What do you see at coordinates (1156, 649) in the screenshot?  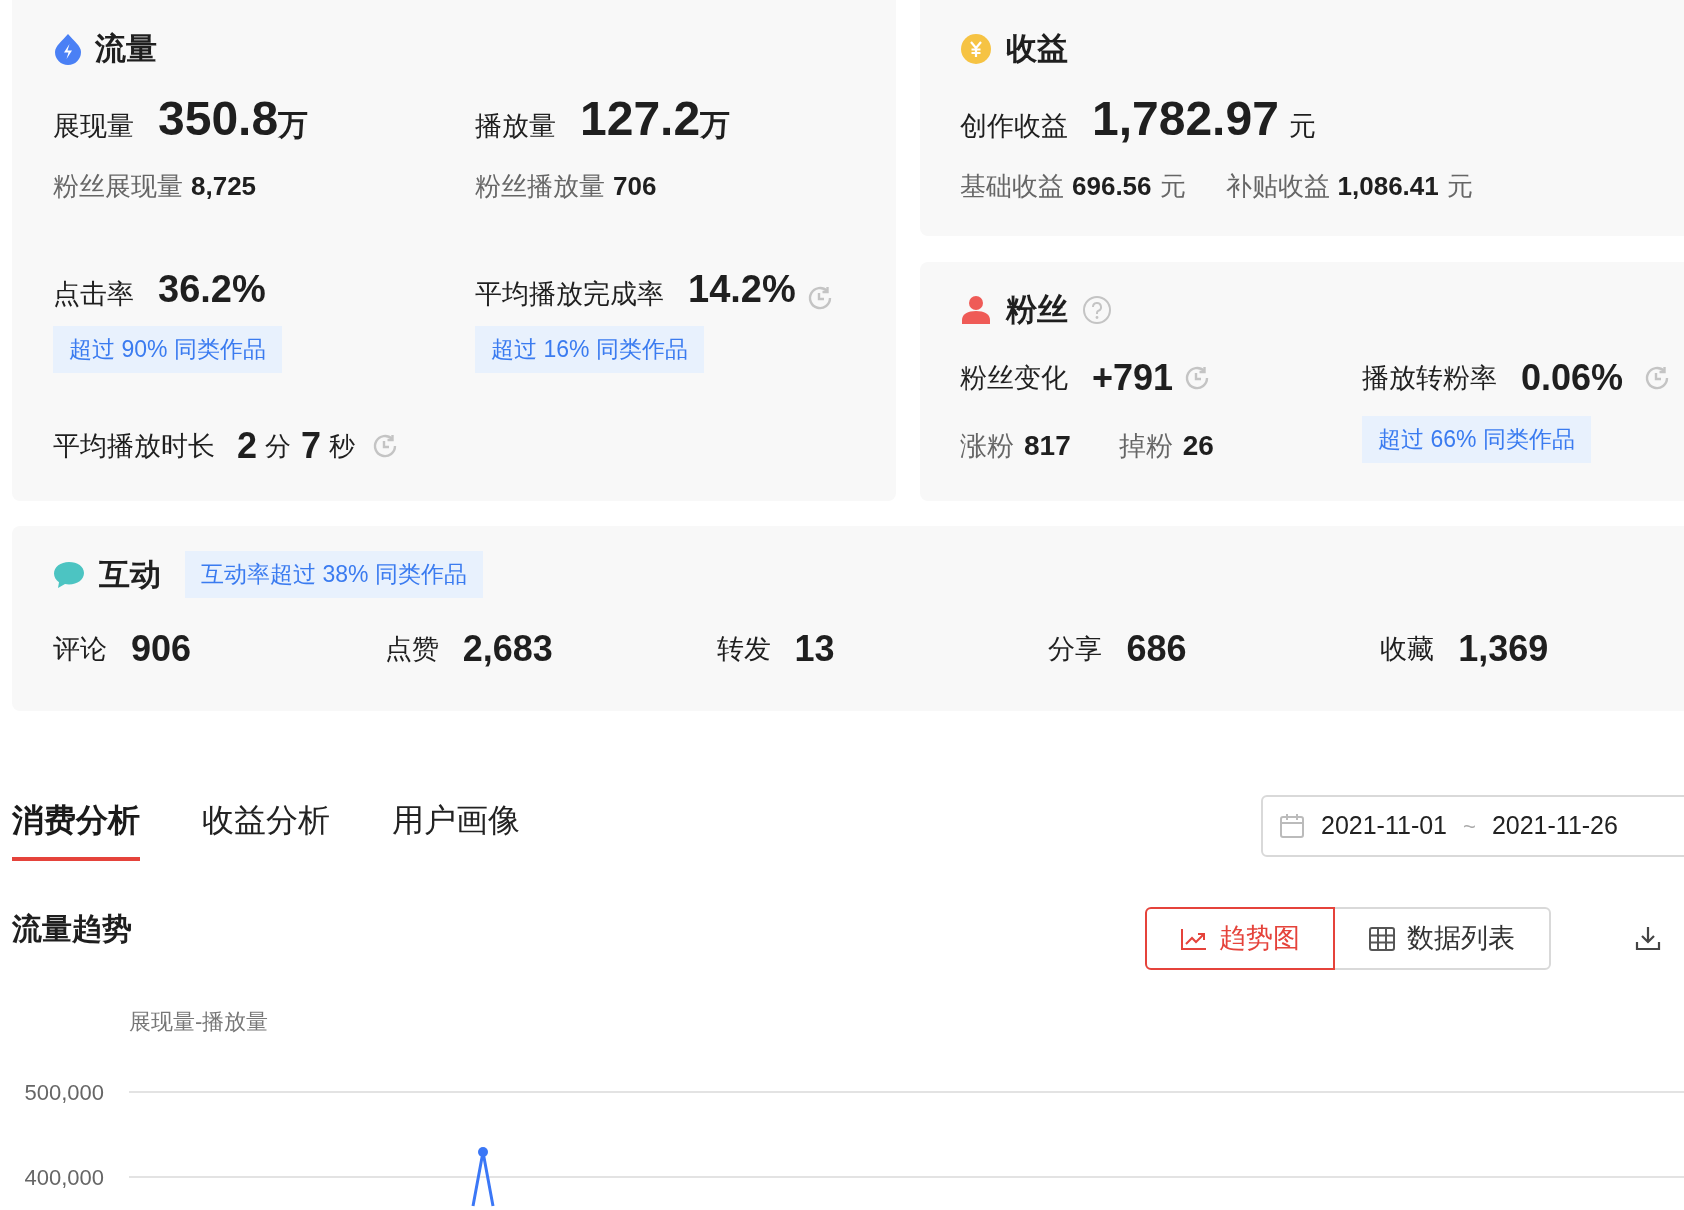 I see `metric-value: 686` at bounding box center [1156, 649].